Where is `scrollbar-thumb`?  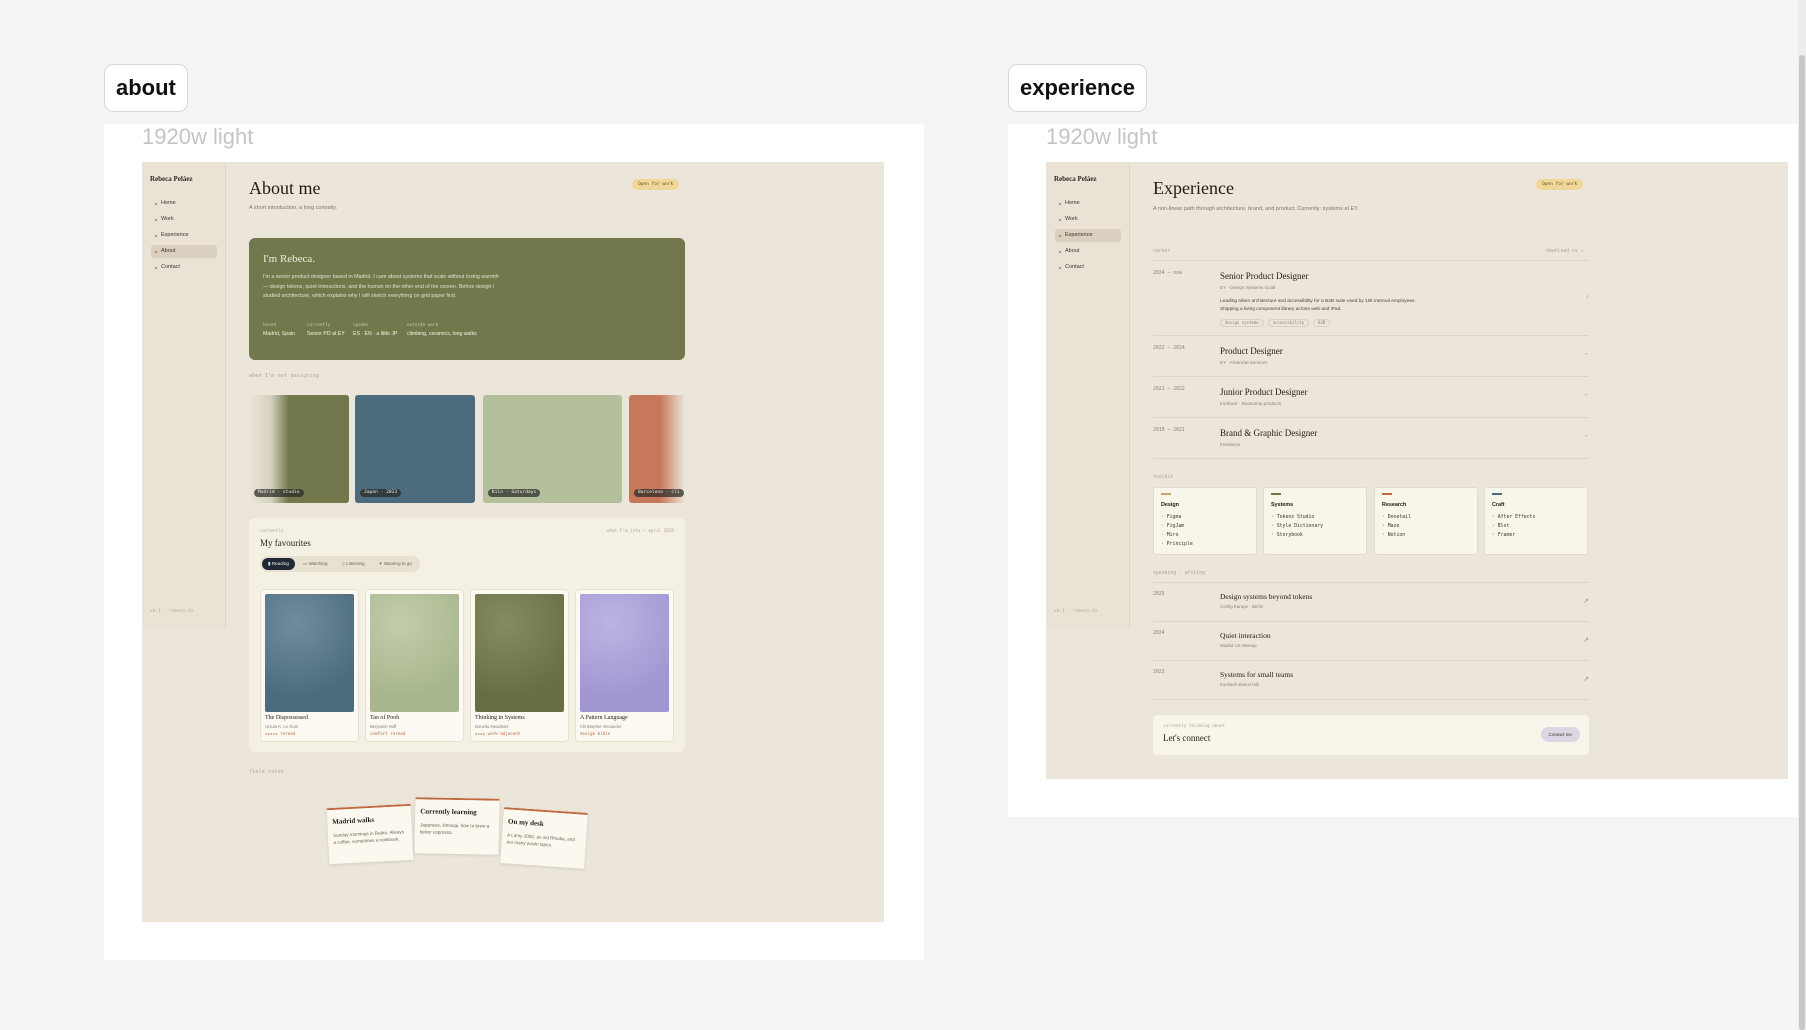 scrollbar-thumb is located at coordinates (1802, 542).